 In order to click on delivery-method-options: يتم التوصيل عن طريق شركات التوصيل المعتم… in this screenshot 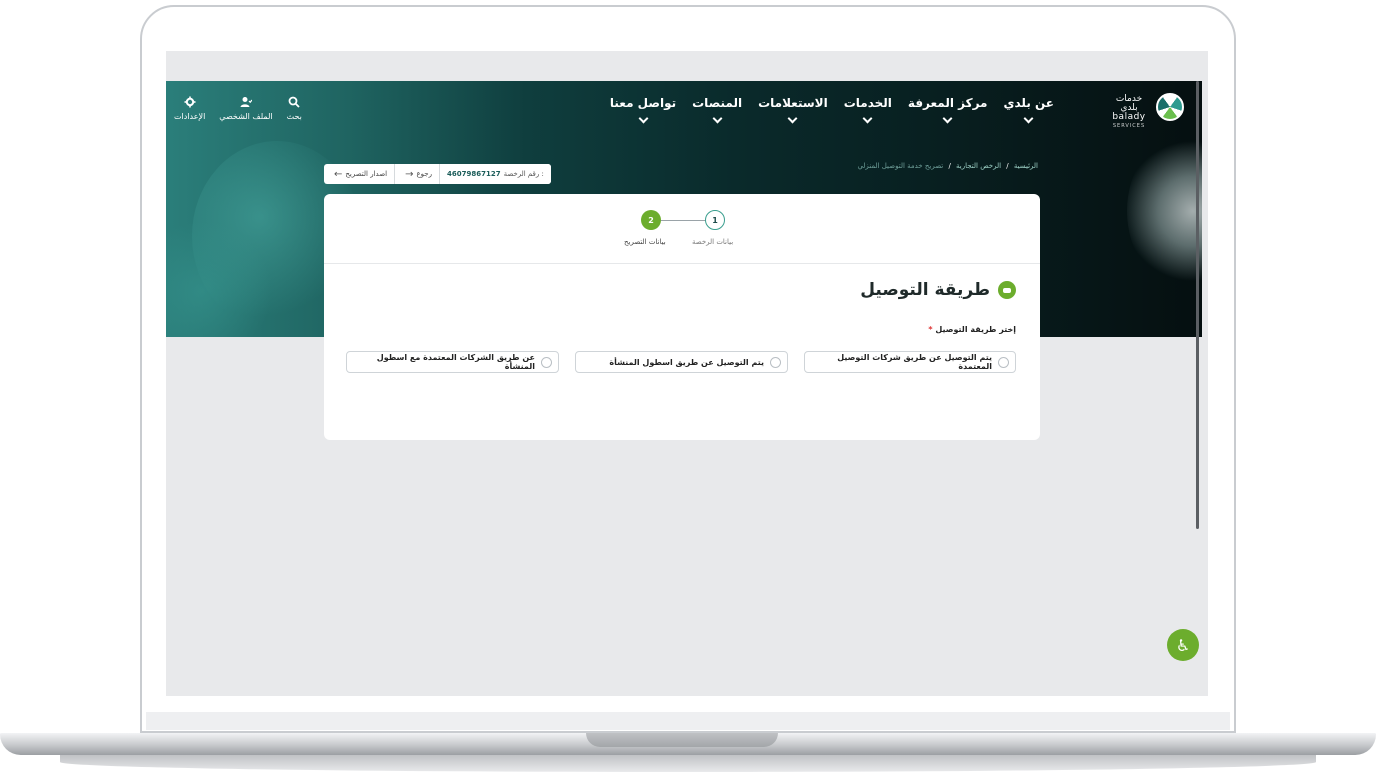, I will do `click(681, 362)`.